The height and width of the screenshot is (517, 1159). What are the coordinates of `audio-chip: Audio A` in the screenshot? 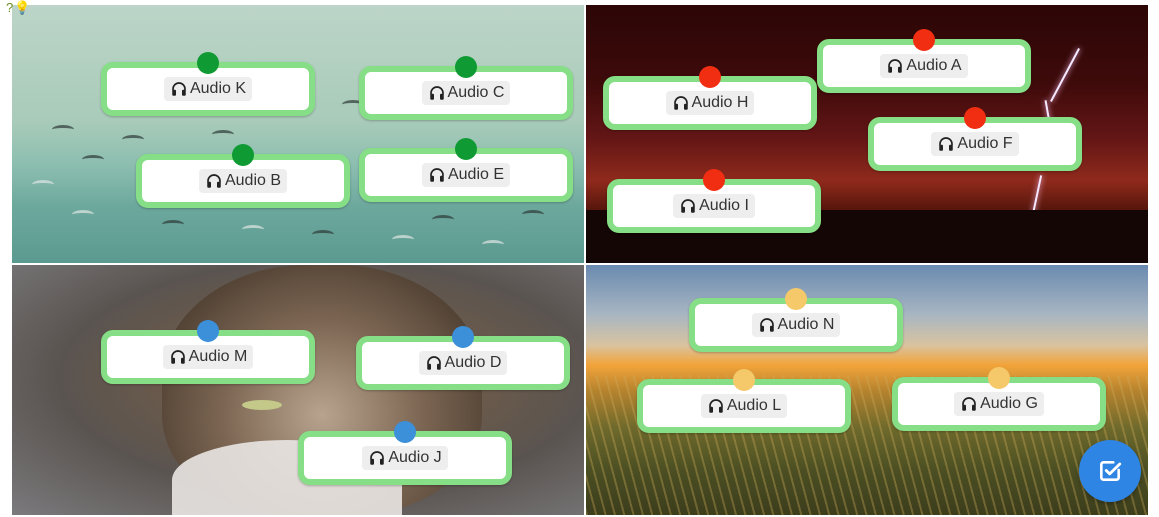 It's located at (924, 66).